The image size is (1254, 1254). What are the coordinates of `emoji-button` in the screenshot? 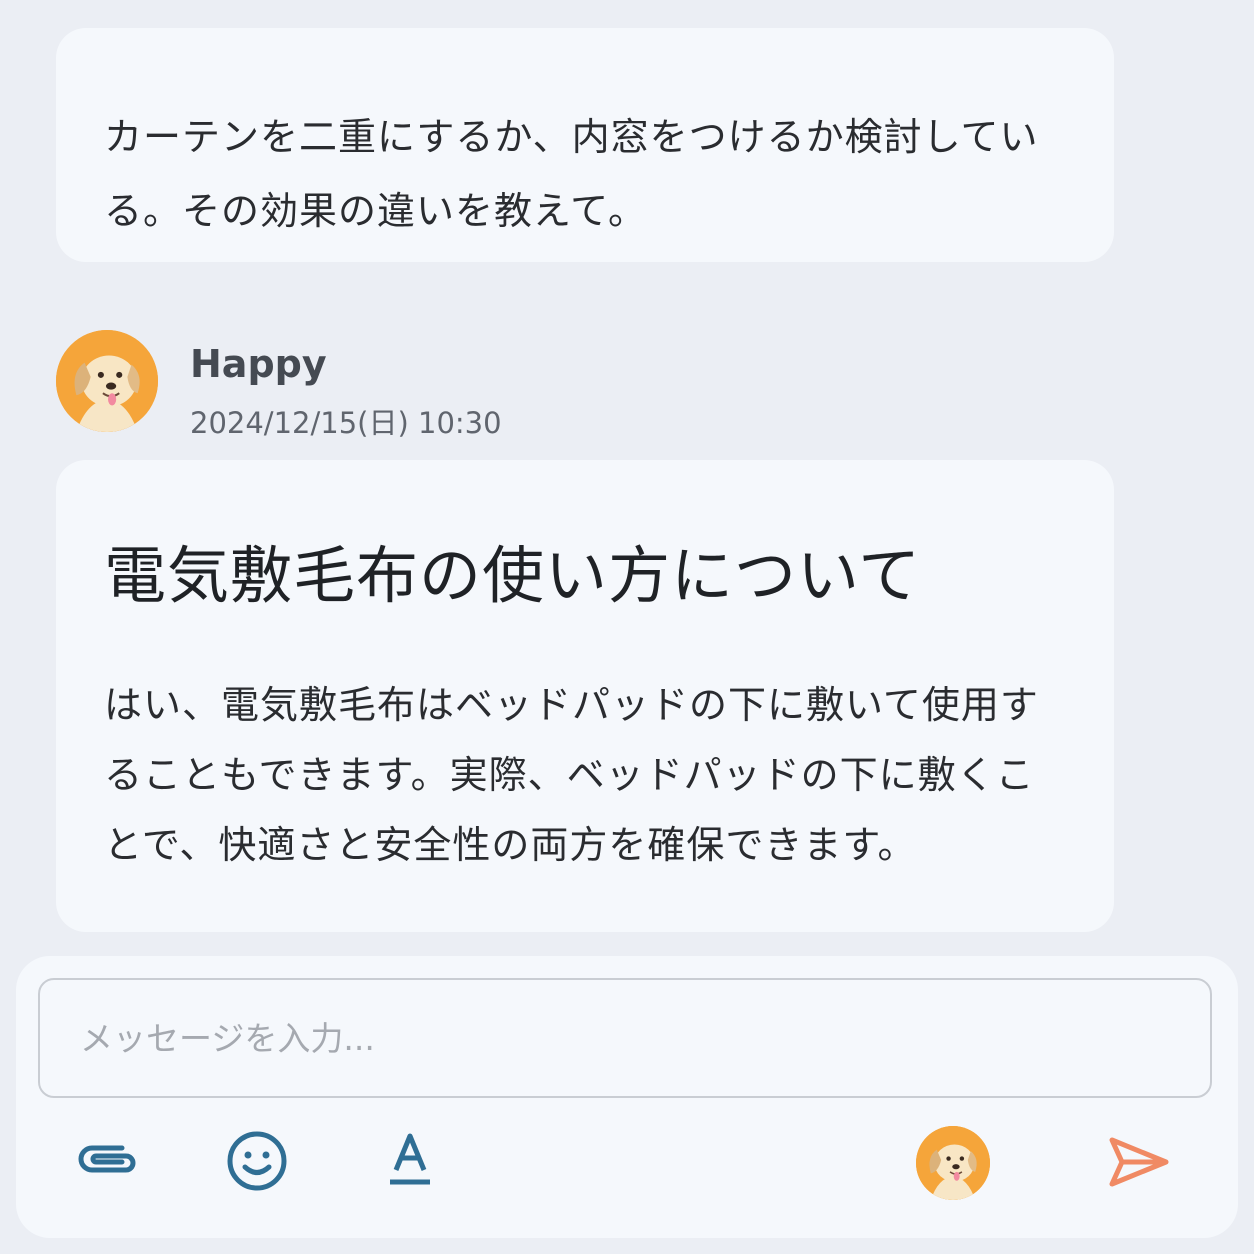 It's located at (257, 1161).